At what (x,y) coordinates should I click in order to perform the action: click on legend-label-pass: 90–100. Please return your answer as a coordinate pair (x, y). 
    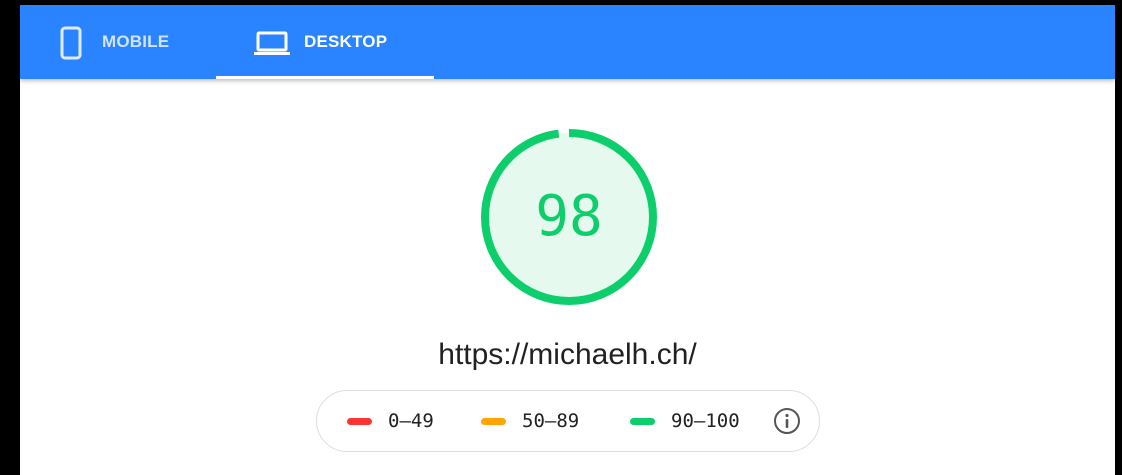
    Looking at the image, I should click on (705, 421).